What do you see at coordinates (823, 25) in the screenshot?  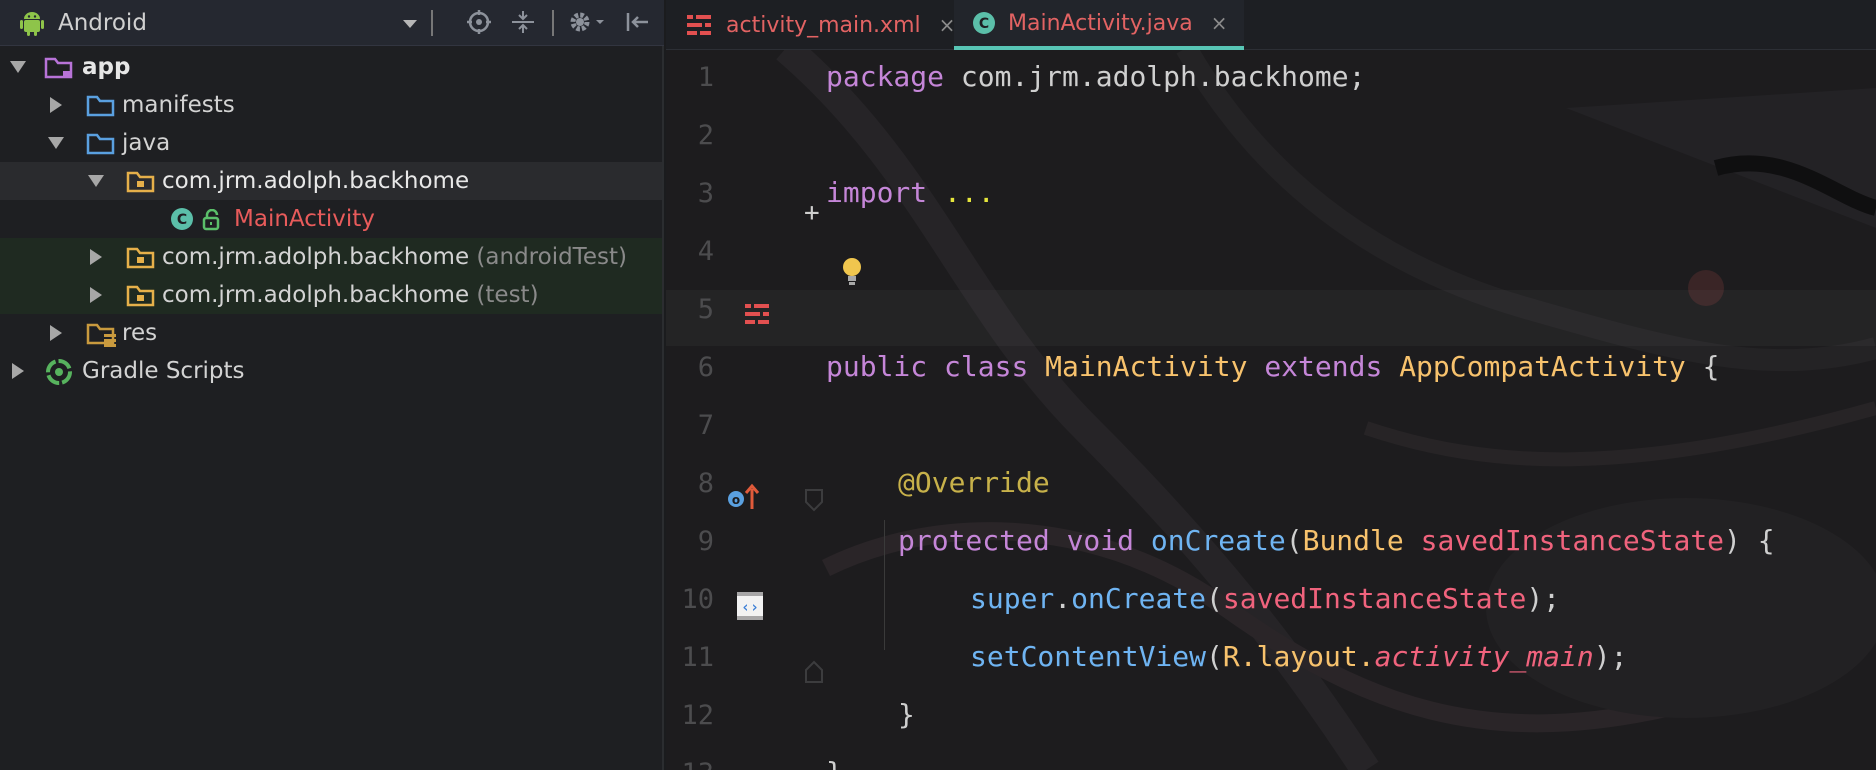 I see `tab-label: activity_main.xml` at bounding box center [823, 25].